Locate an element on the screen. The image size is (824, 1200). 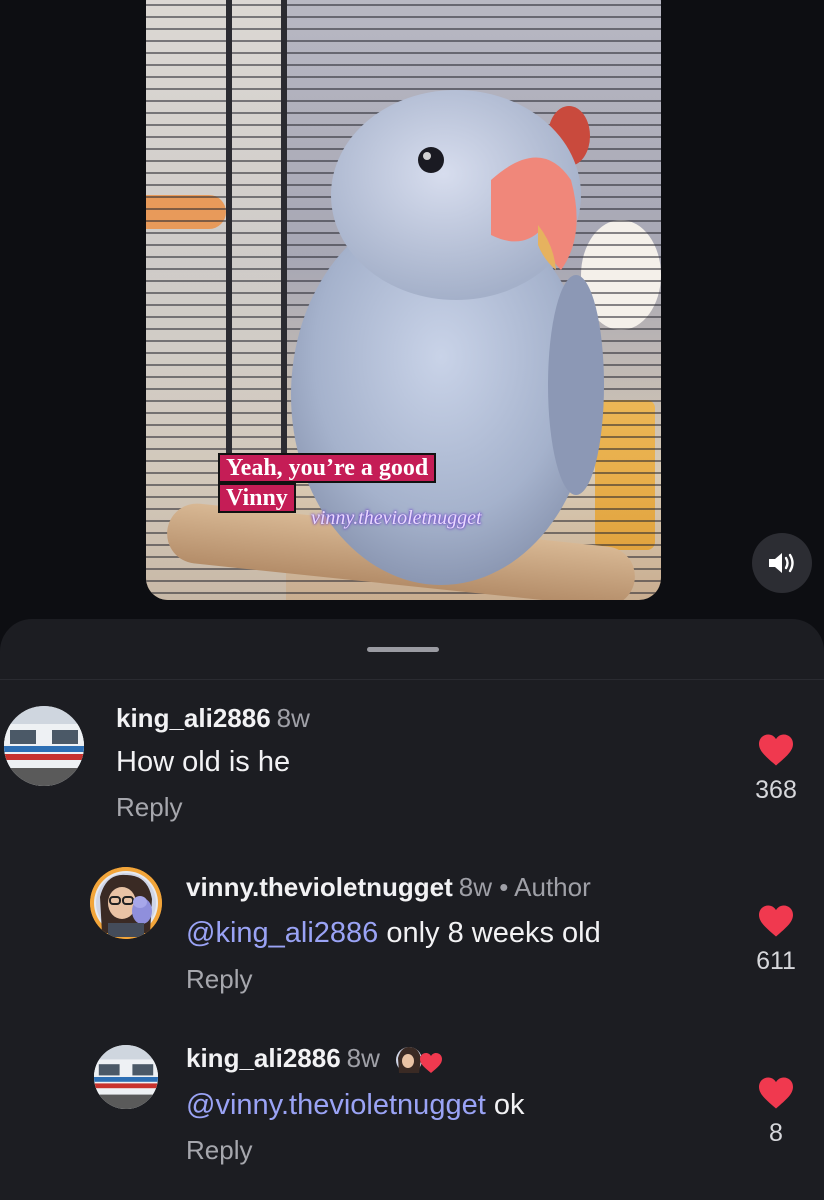
speaker-on-icon is located at coordinates (781, 563).